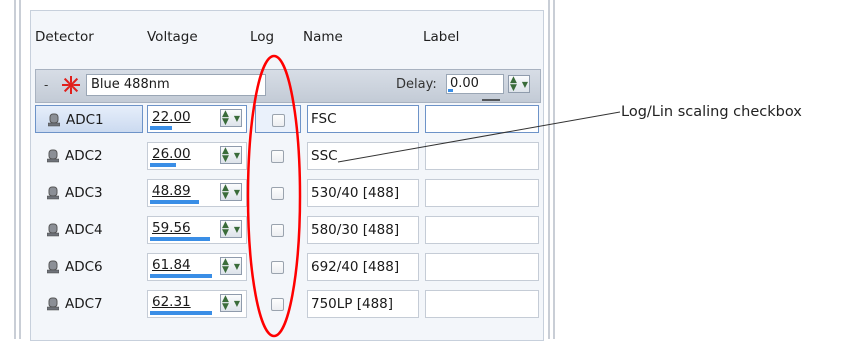 Image resolution: width=842 pixels, height=341 pixels. I want to click on voltage-input: 61.84 ▲ ▼ ▼, so click(197, 267).